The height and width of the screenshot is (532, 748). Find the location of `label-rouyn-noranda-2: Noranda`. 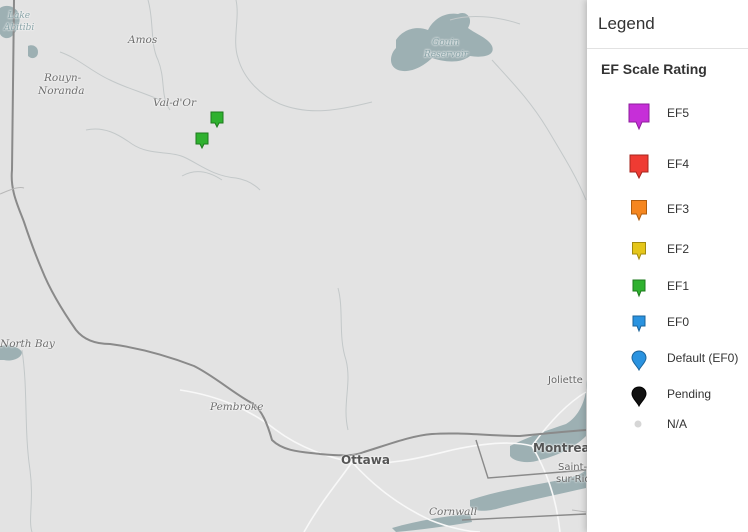

label-rouyn-noranda-2: Noranda is located at coordinates (61, 91).